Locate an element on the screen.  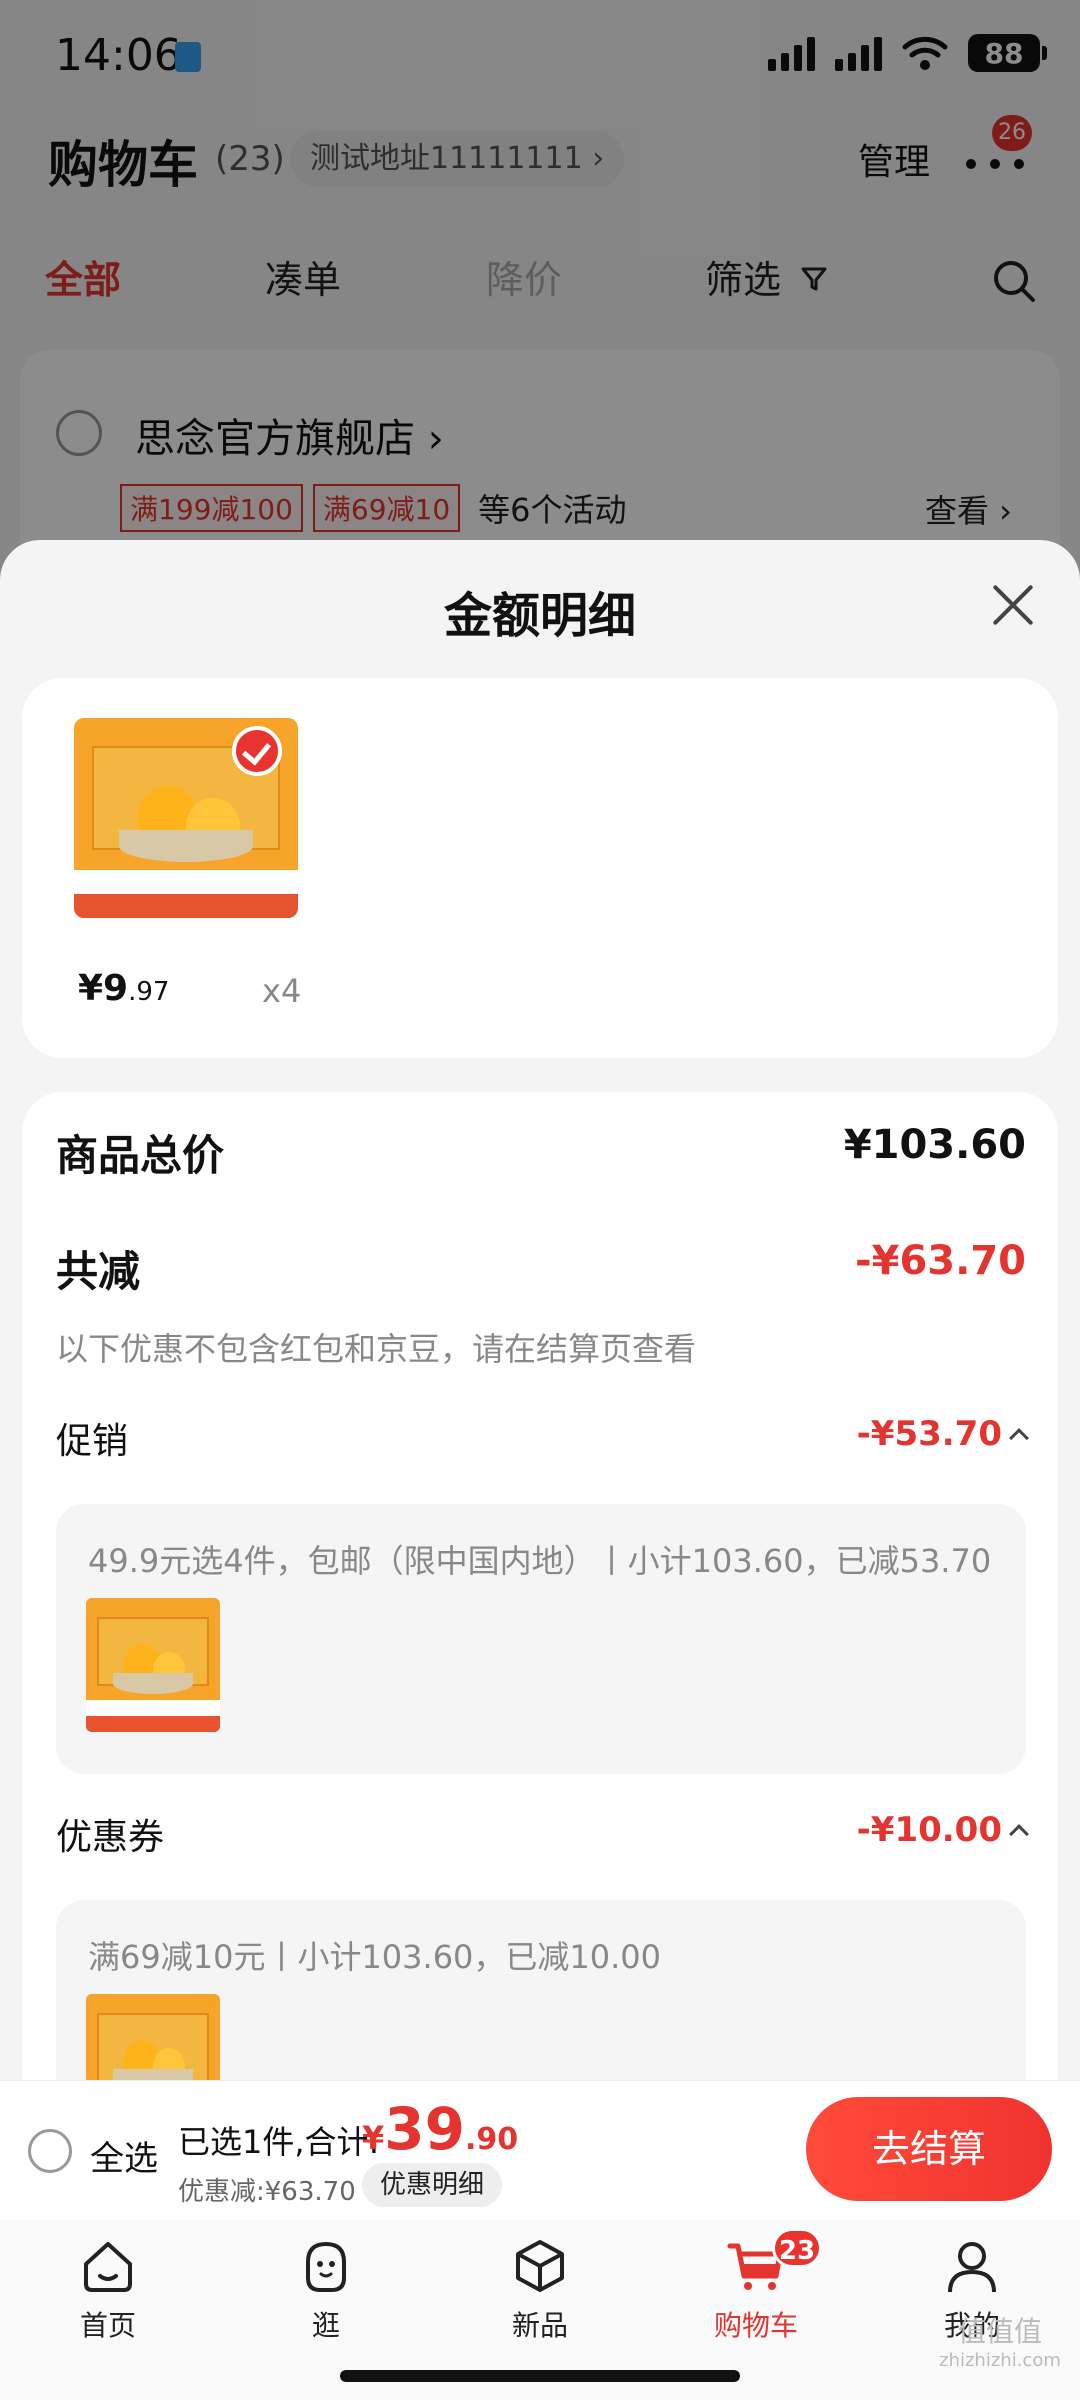
checkout-button: 去结算 is located at coordinates (929, 2149).